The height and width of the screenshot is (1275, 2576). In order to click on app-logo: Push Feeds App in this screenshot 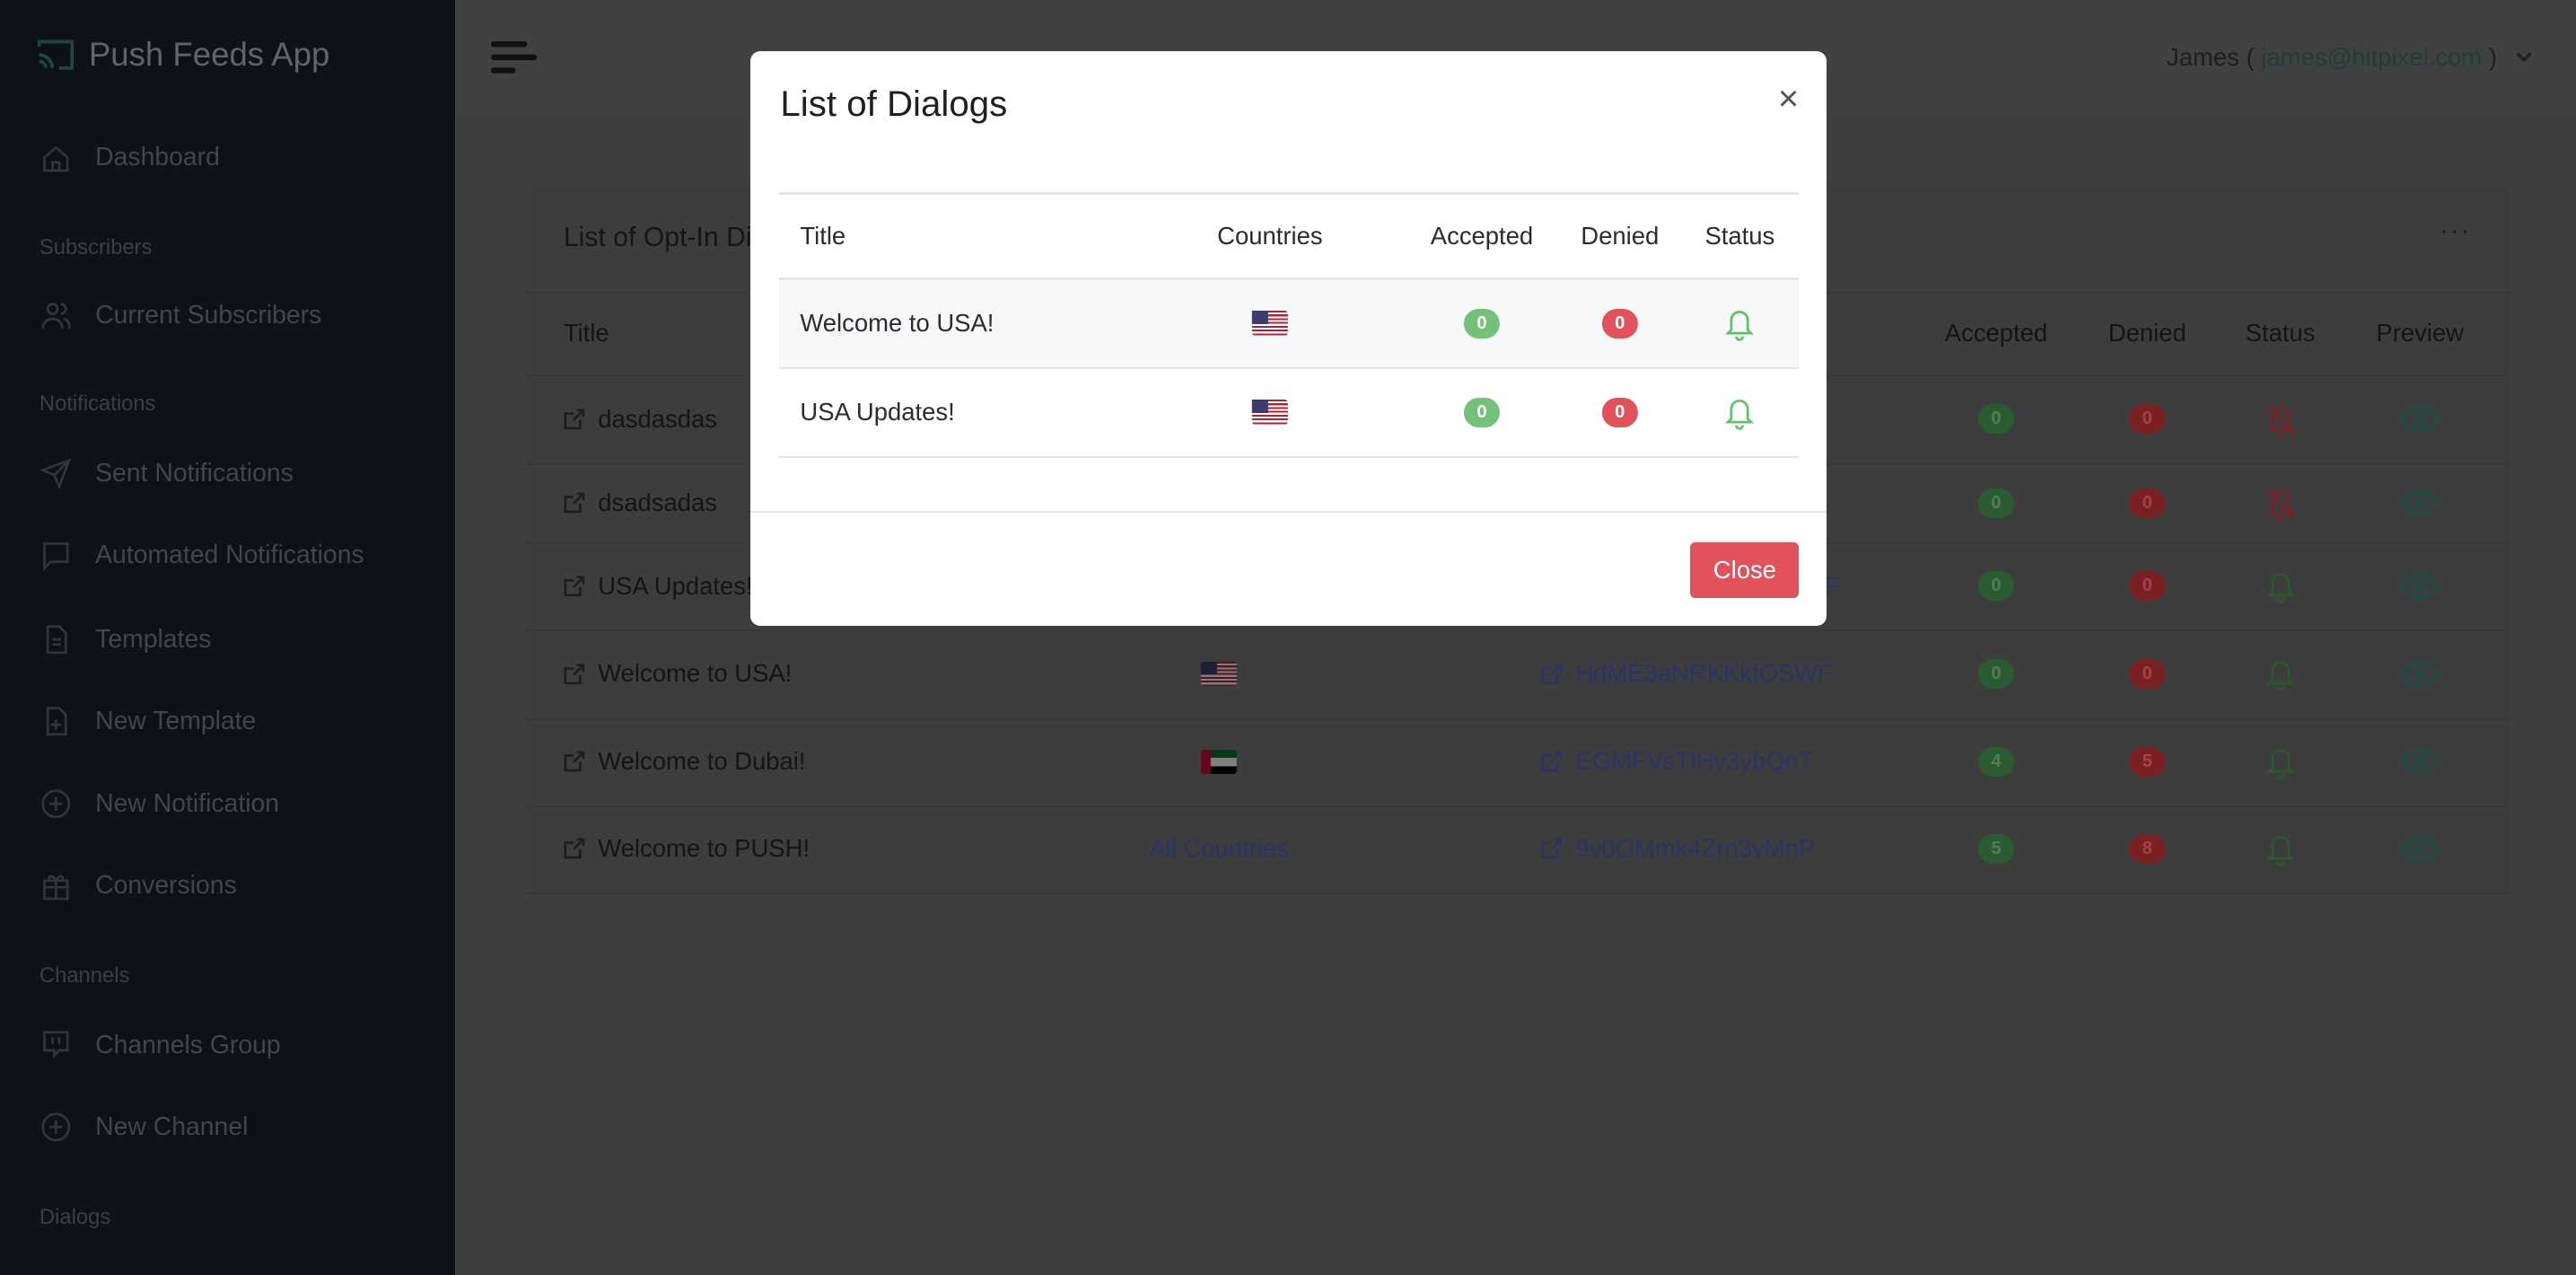, I will do `click(182, 55)`.